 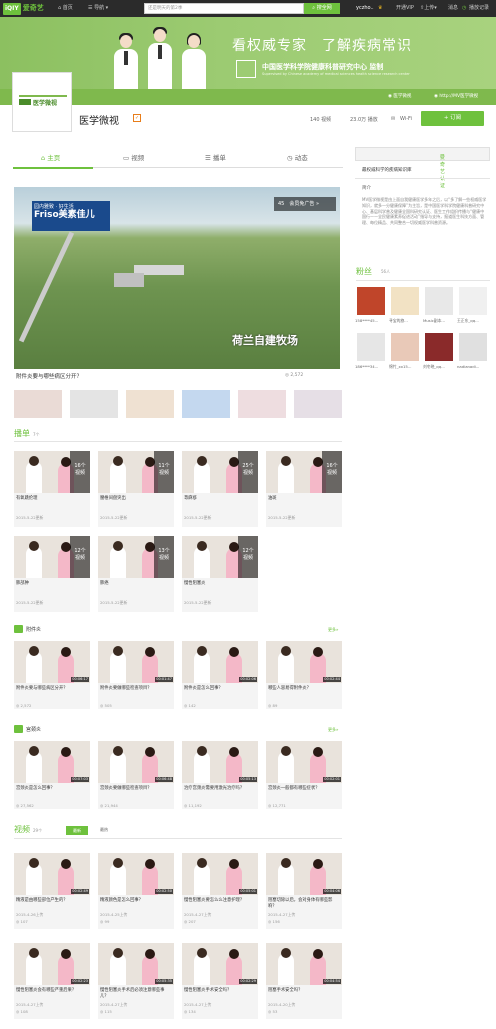 What do you see at coordinates (52, 762) in the screenshot?
I see `video-thumbnail: 00:07:03` at bounding box center [52, 762].